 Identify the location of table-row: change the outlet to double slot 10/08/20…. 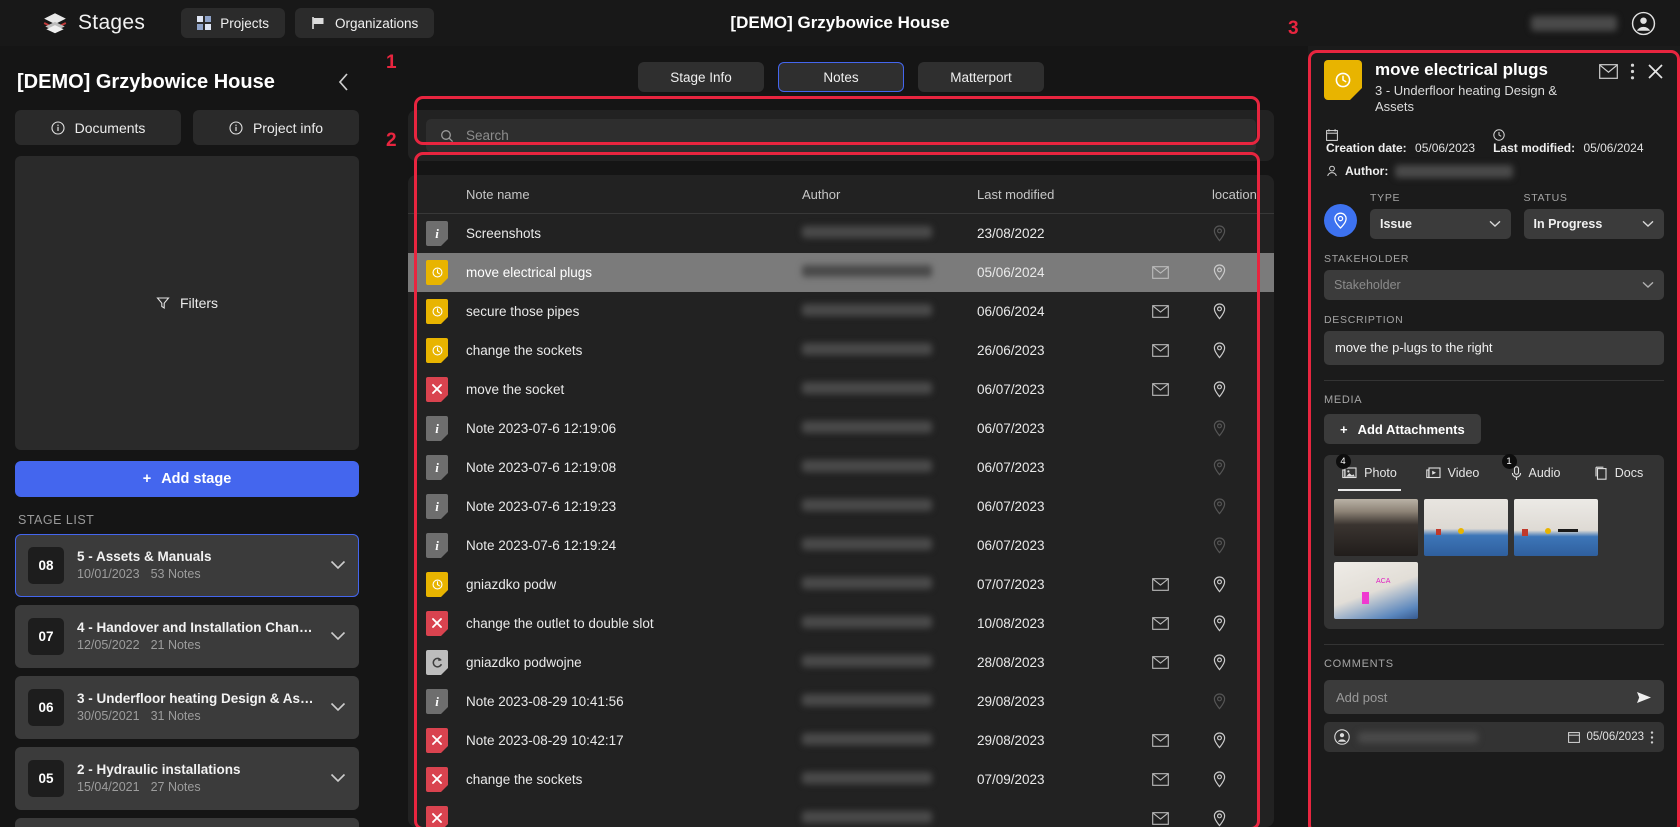
(841, 623).